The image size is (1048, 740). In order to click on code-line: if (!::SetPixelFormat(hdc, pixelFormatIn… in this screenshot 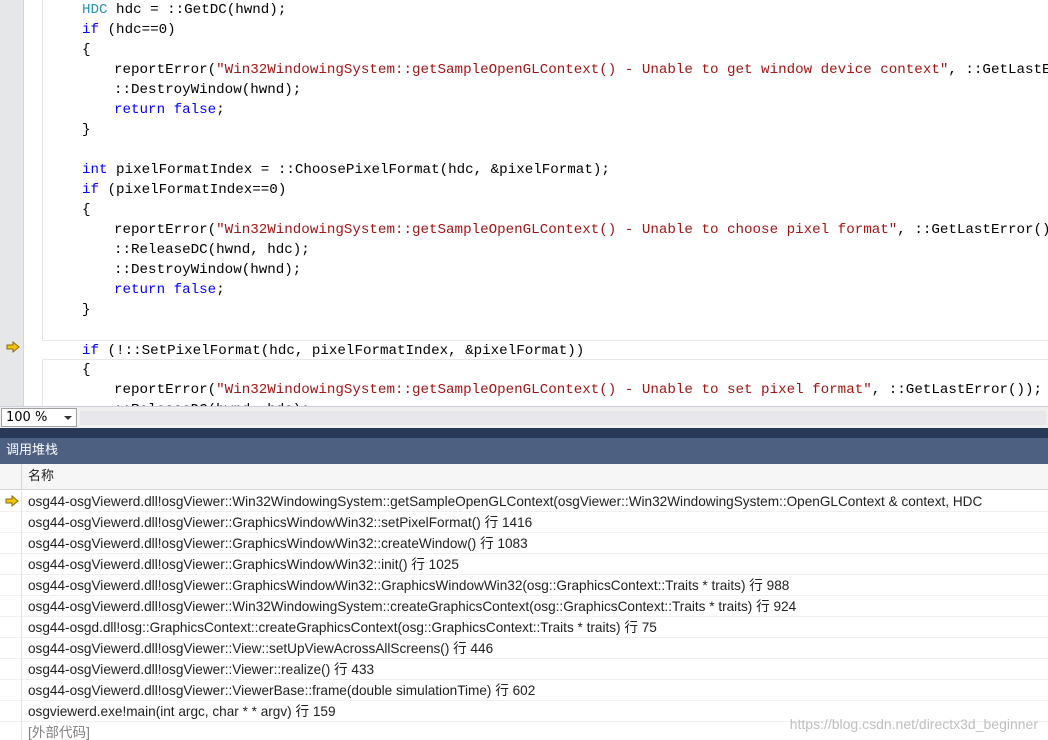, I will do `click(545, 350)`.